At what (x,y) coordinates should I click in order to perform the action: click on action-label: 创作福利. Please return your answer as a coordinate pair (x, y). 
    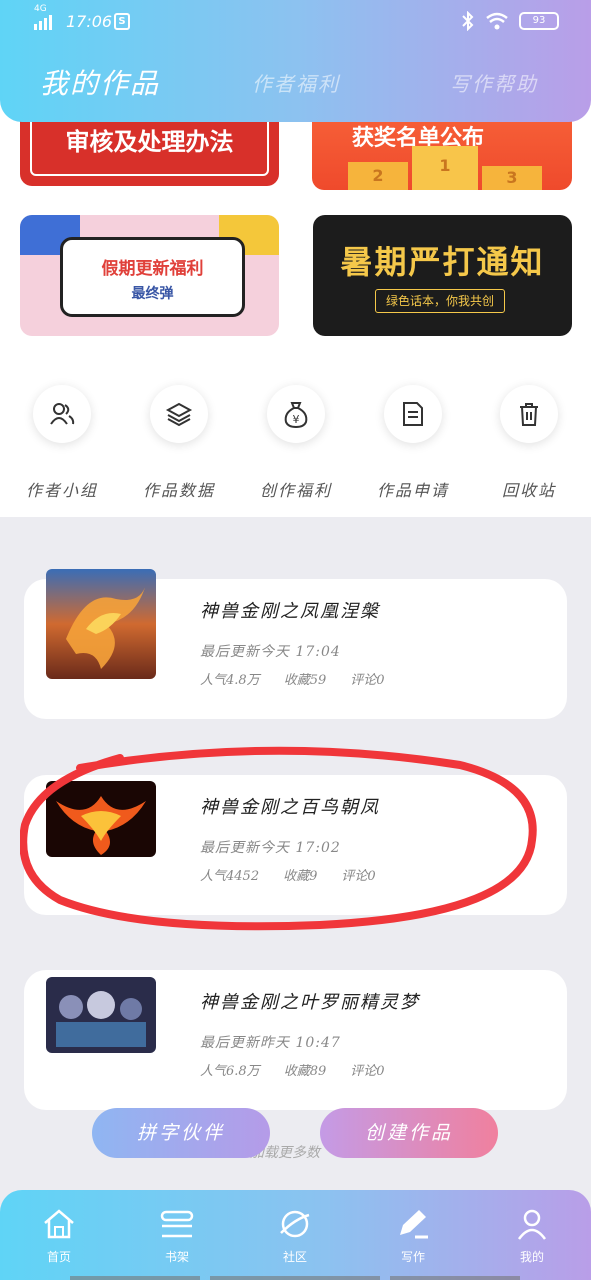
    Looking at the image, I should click on (295, 490).